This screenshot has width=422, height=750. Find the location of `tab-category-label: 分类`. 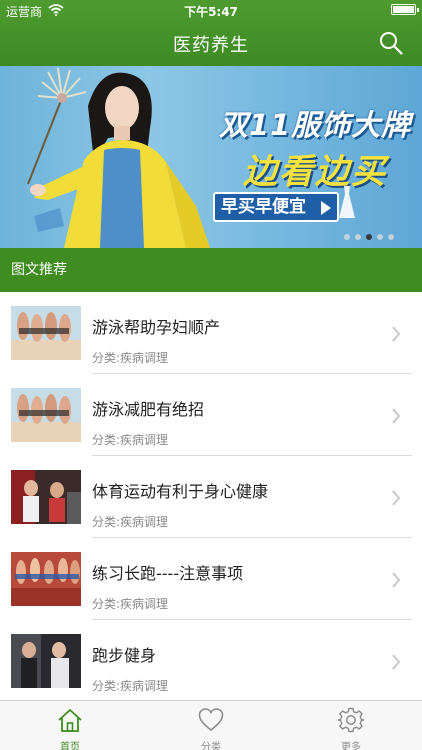

tab-category-label: 分类 is located at coordinates (211, 746).